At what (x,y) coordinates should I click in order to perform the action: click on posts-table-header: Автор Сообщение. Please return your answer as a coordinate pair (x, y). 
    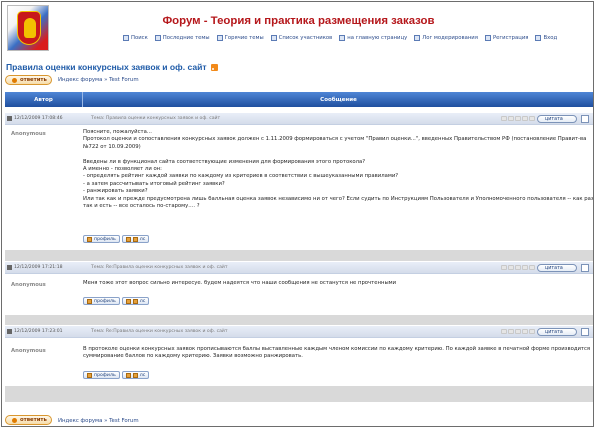
    Looking at the image, I should click on (299, 99).